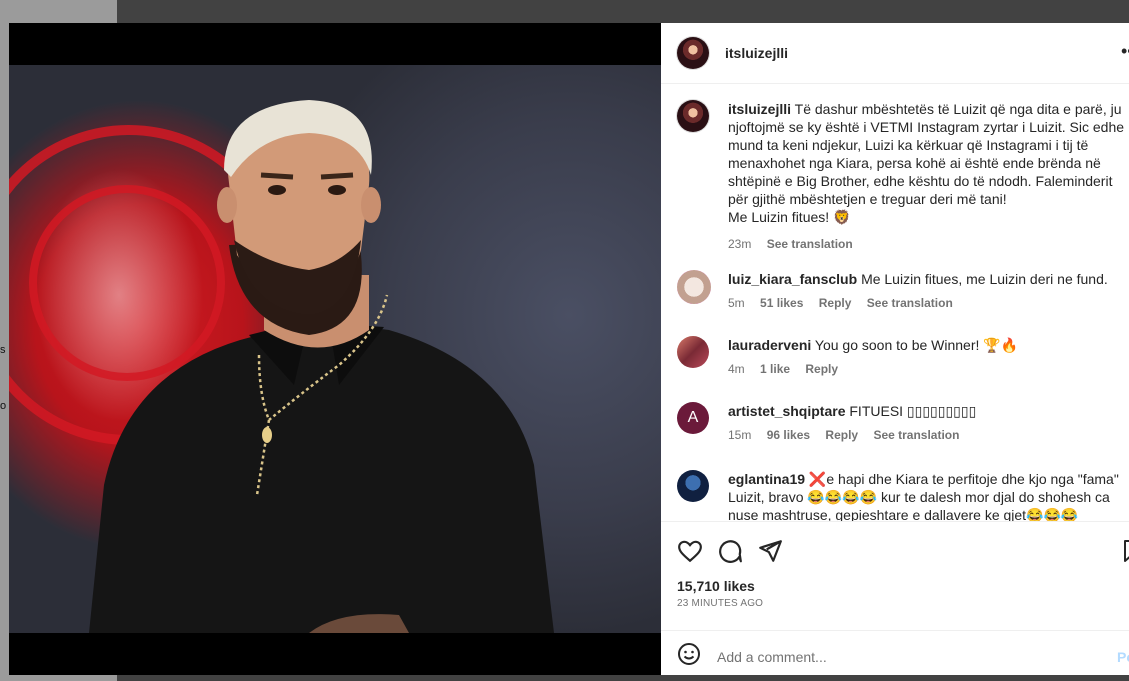 This screenshot has width=1129, height=681. I want to click on comment-username: lauraderveni, so click(769, 345).